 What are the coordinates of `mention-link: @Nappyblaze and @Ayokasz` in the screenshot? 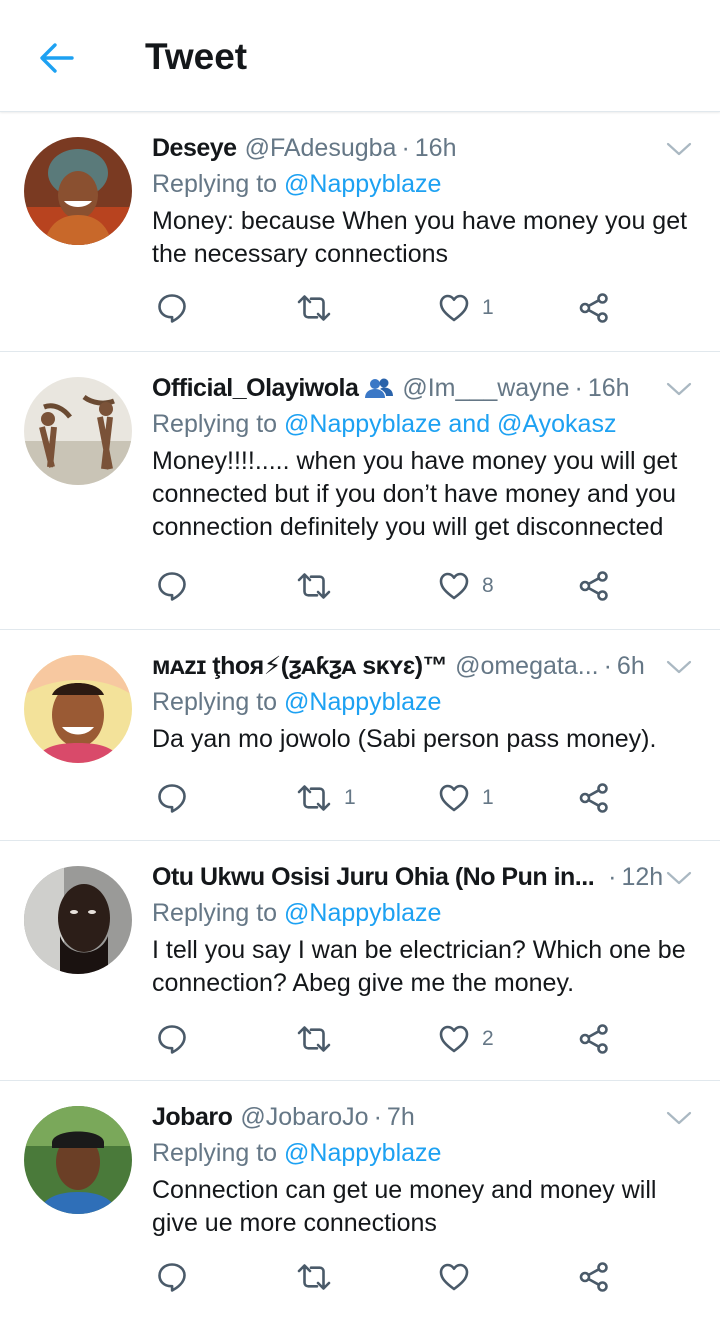 It's located at (450, 424).